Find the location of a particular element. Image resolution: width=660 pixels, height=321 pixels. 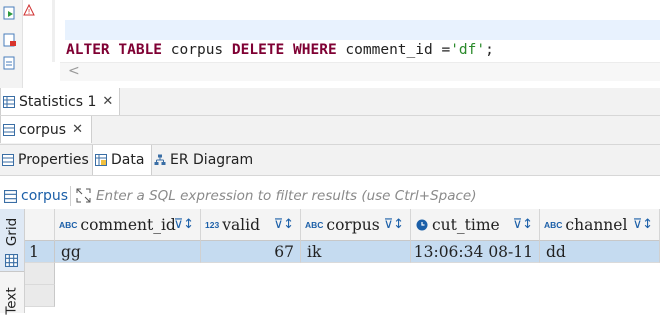

editor-gutter is located at coordinates (11, 44).